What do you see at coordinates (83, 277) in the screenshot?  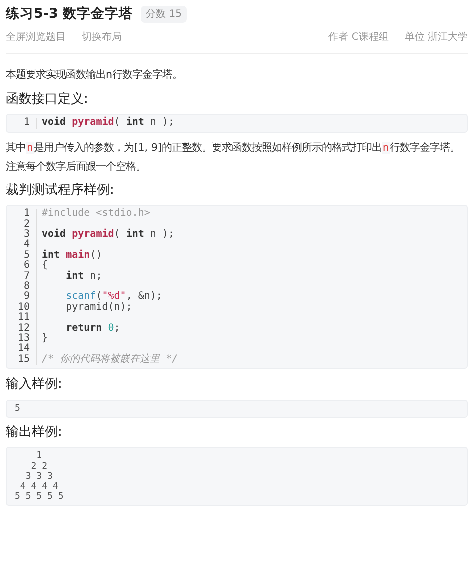 I see `code-line: int n;` at bounding box center [83, 277].